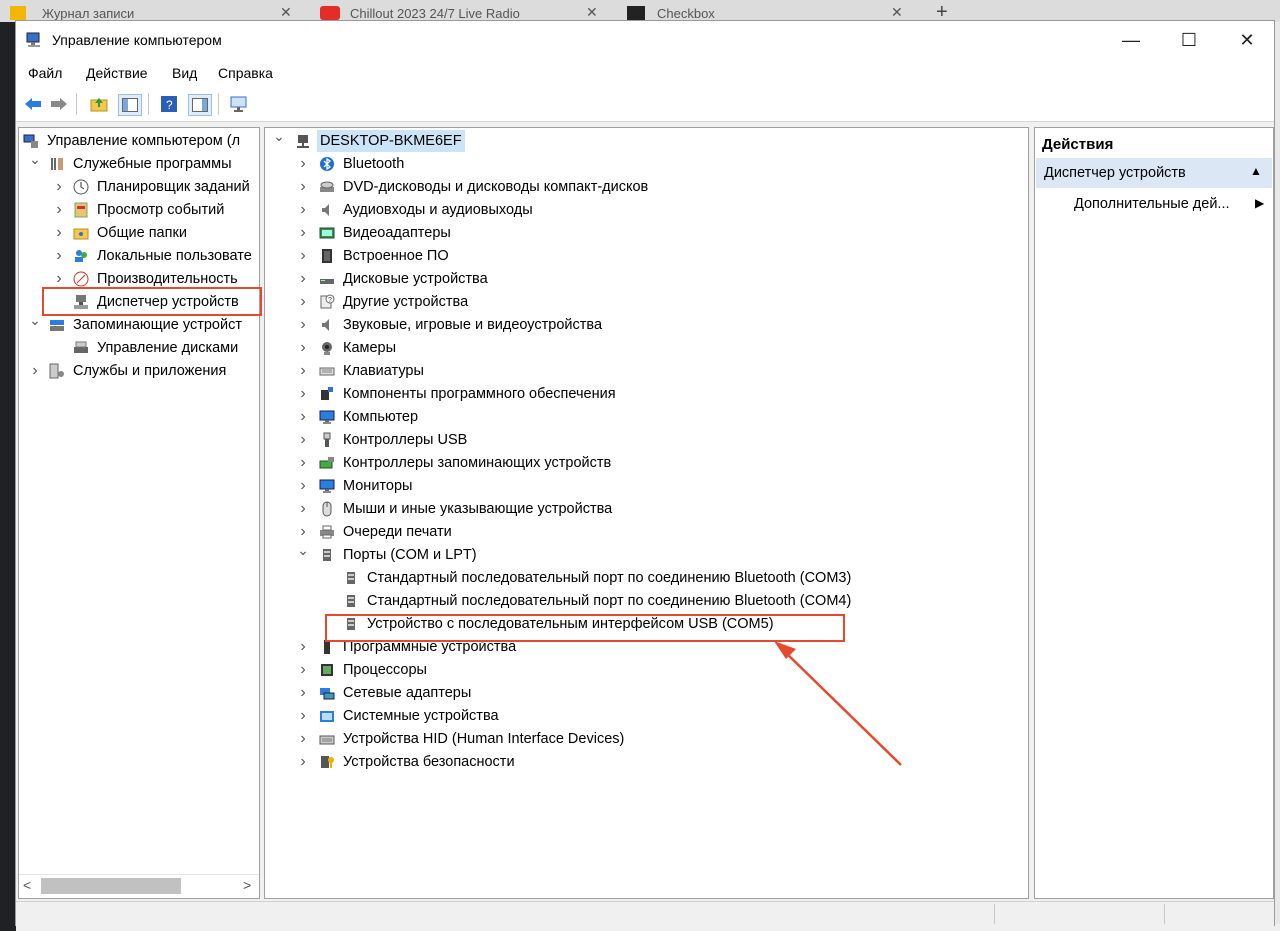 The width and height of the screenshot is (1280, 931). I want to click on menu-file: Файл, so click(45, 73).